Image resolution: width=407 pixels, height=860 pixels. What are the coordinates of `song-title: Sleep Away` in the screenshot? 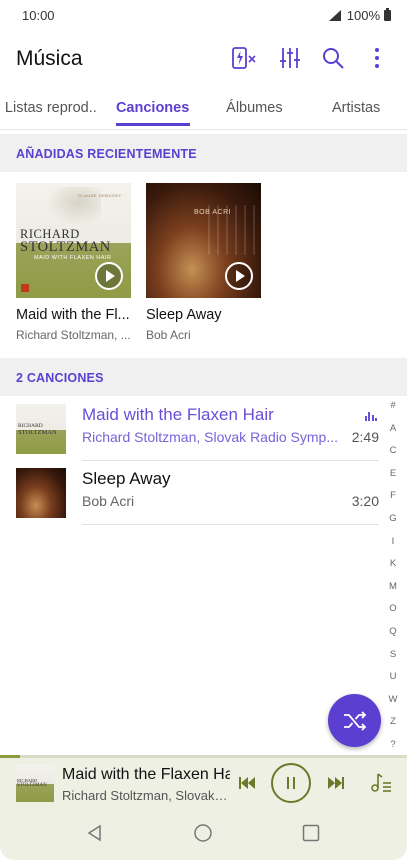 It's located at (126, 478).